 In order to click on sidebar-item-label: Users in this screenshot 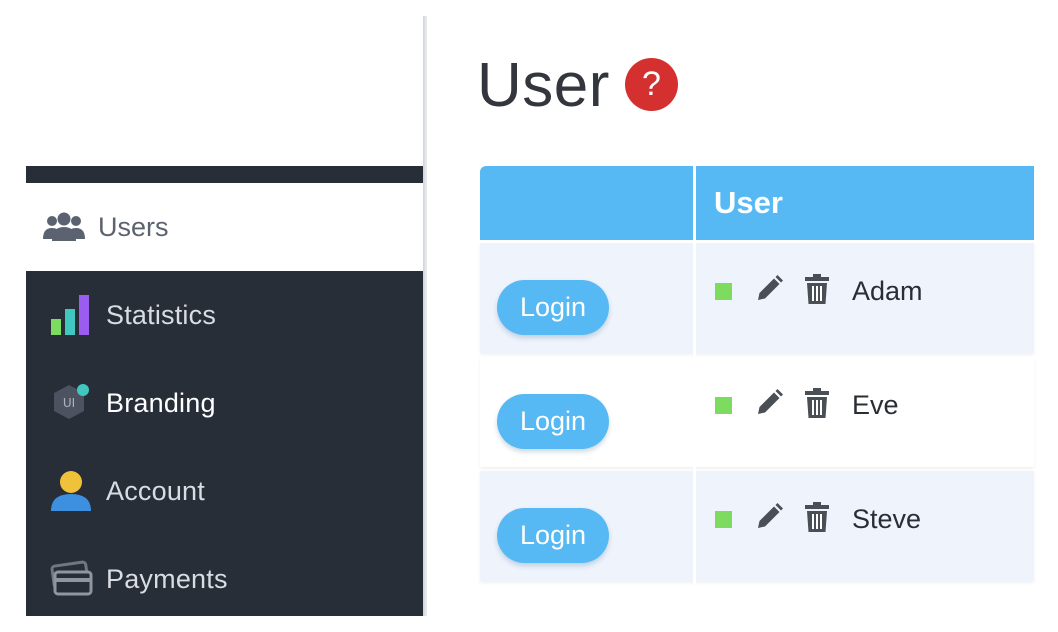, I will do `click(133, 226)`.